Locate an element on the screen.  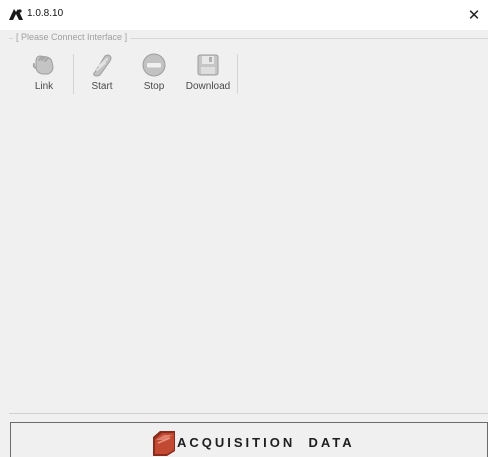
acquisition-data-title: ACQUISITION DATA is located at coordinates (266, 442).